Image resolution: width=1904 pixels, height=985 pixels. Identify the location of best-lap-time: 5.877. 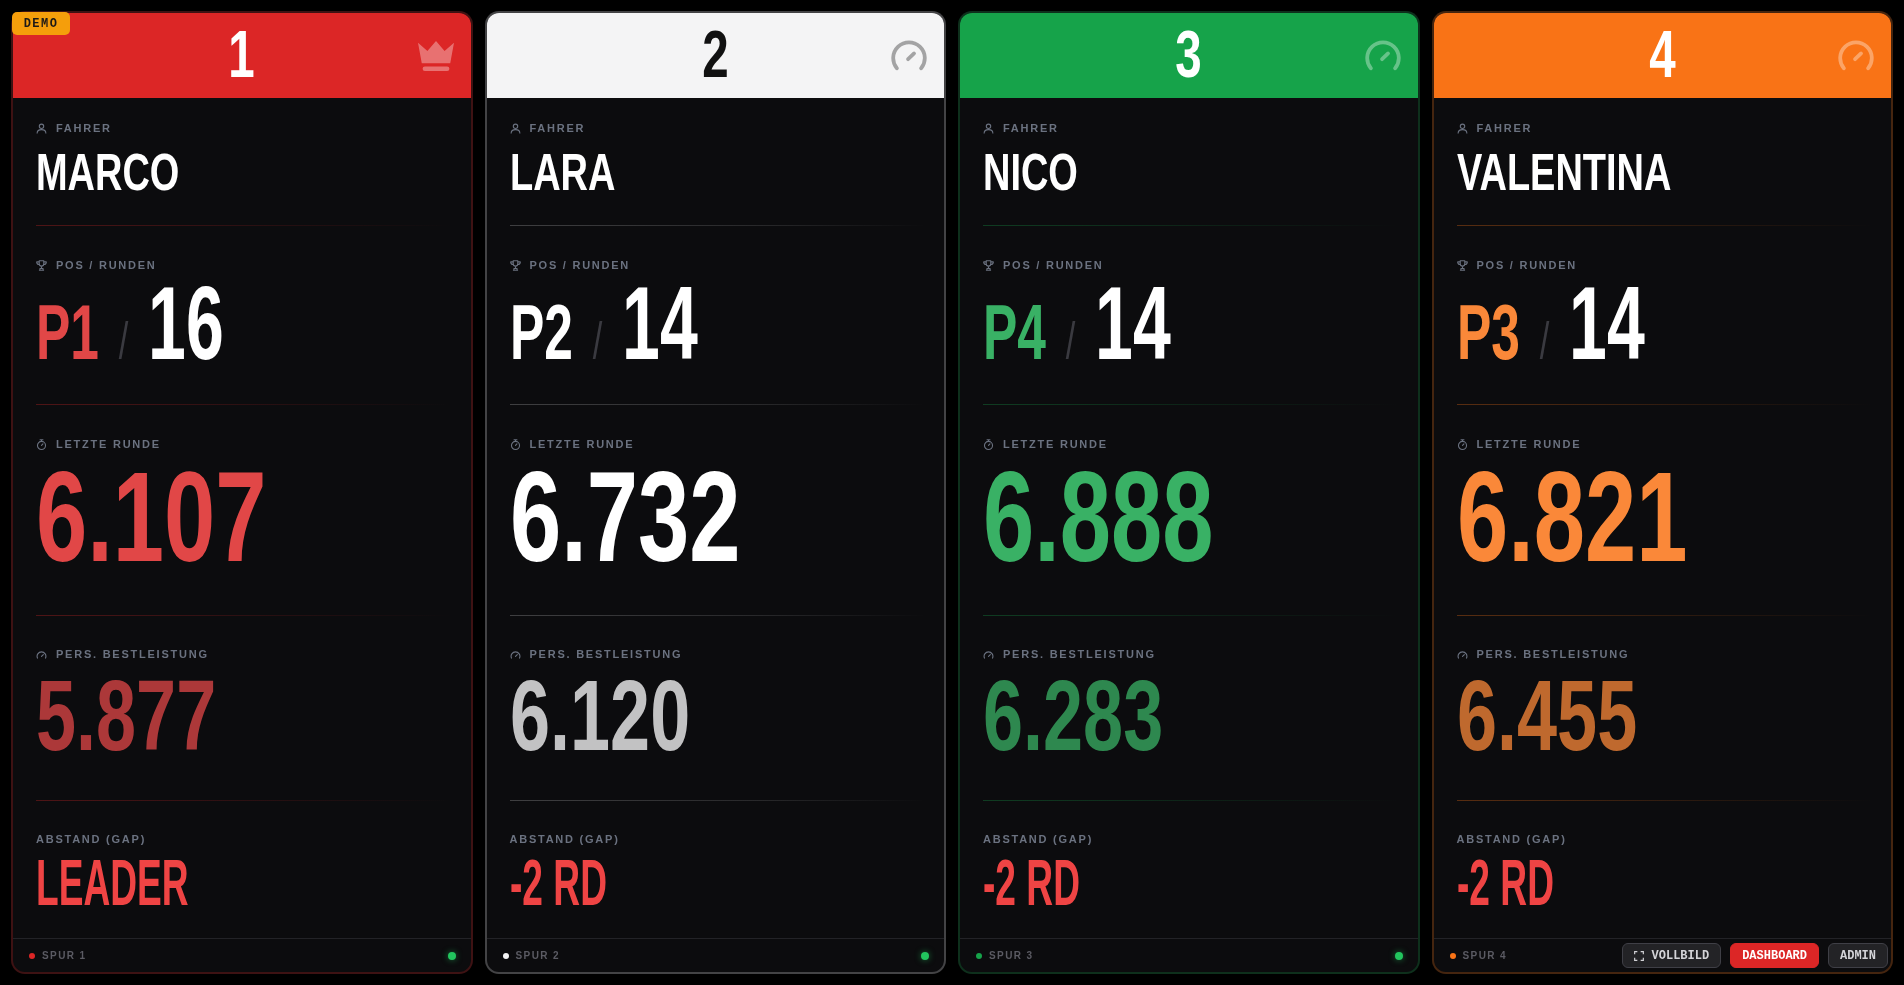
(126, 715).